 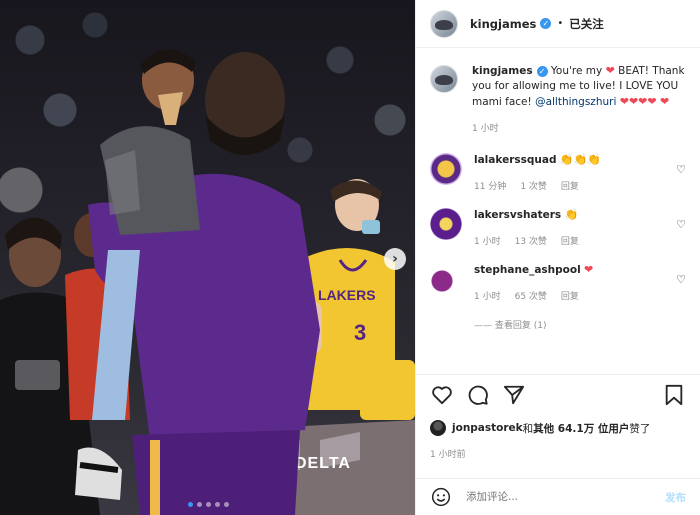 I want to click on jersey-lakers-text: LAKERS, so click(x=347, y=295).